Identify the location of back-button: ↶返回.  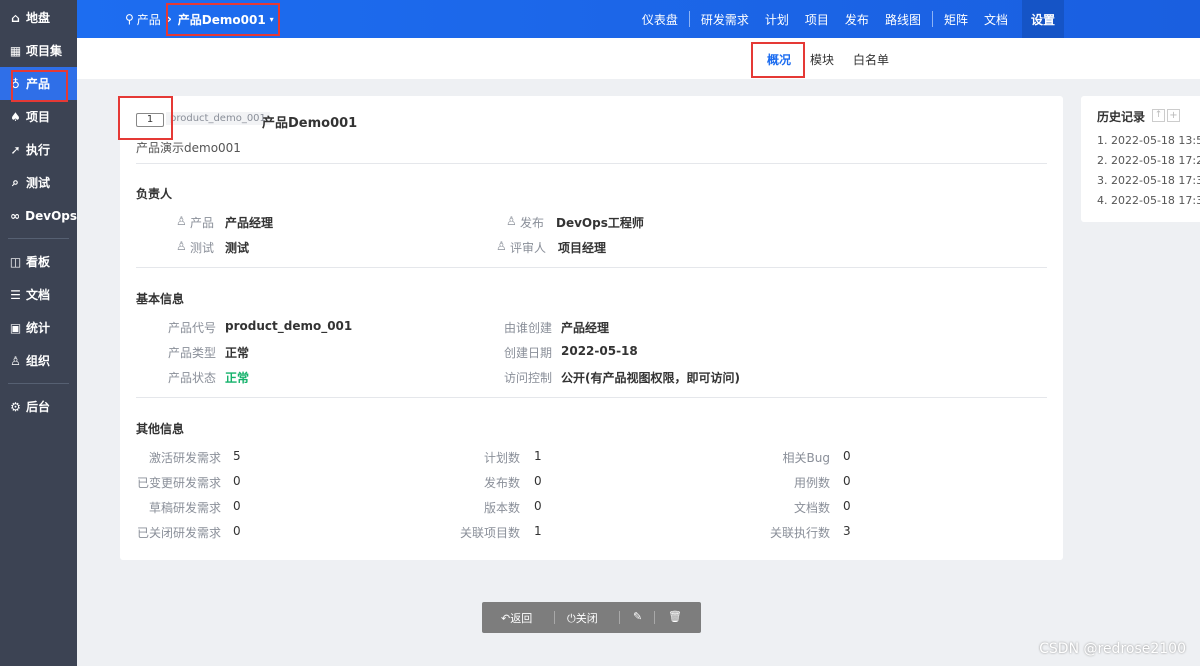
(516, 618).